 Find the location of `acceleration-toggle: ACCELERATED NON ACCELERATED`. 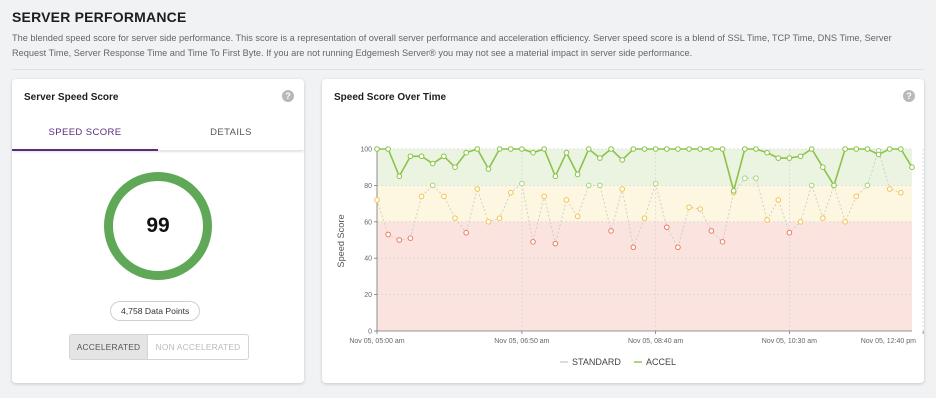

acceleration-toggle: ACCELERATED NON ACCELERATED is located at coordinates (159, 347).